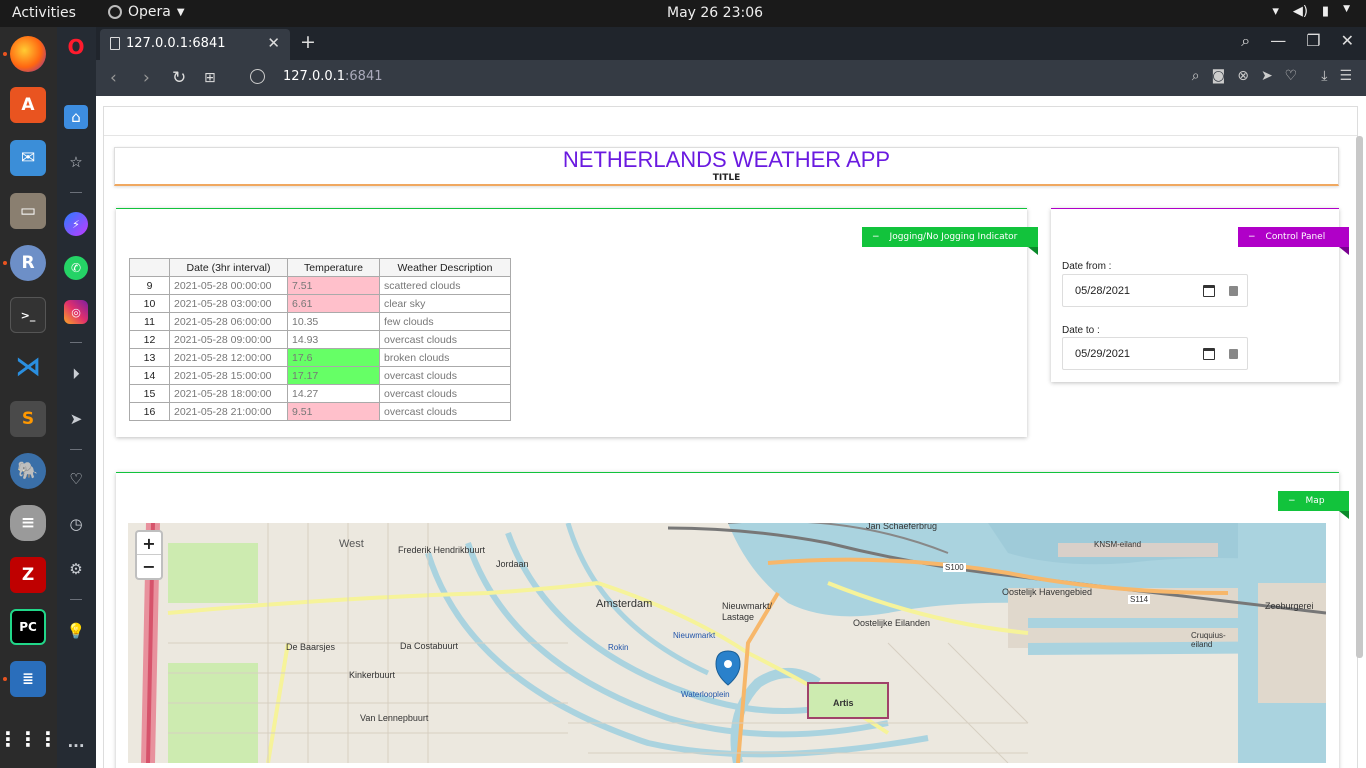 This screenshot has width=1366, height=768. Describe the element at coordinates (195, 44) in the screenshot. I see `browser-tab: 127.0.0.1:6841 ✕` at that location.